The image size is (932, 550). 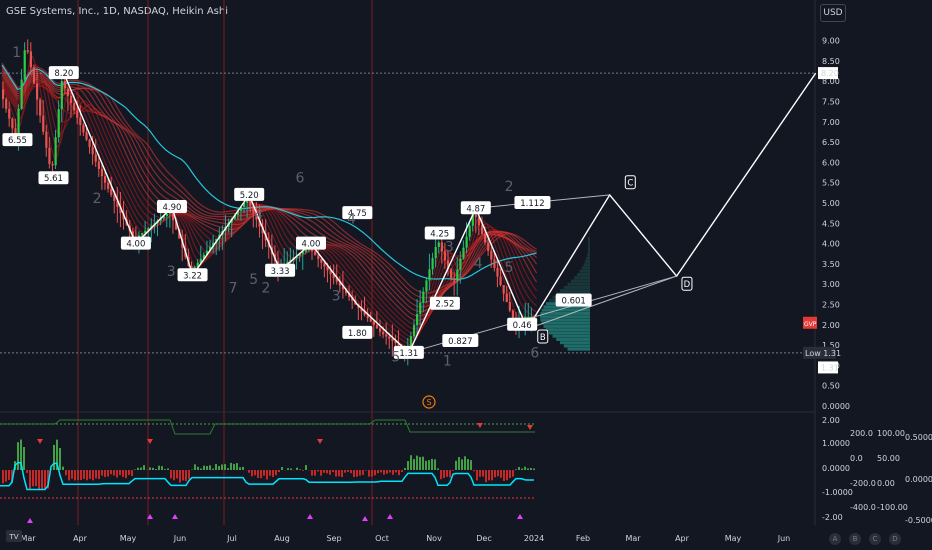 I want to click on time-tick: Apr, so click(x=80, y=538).